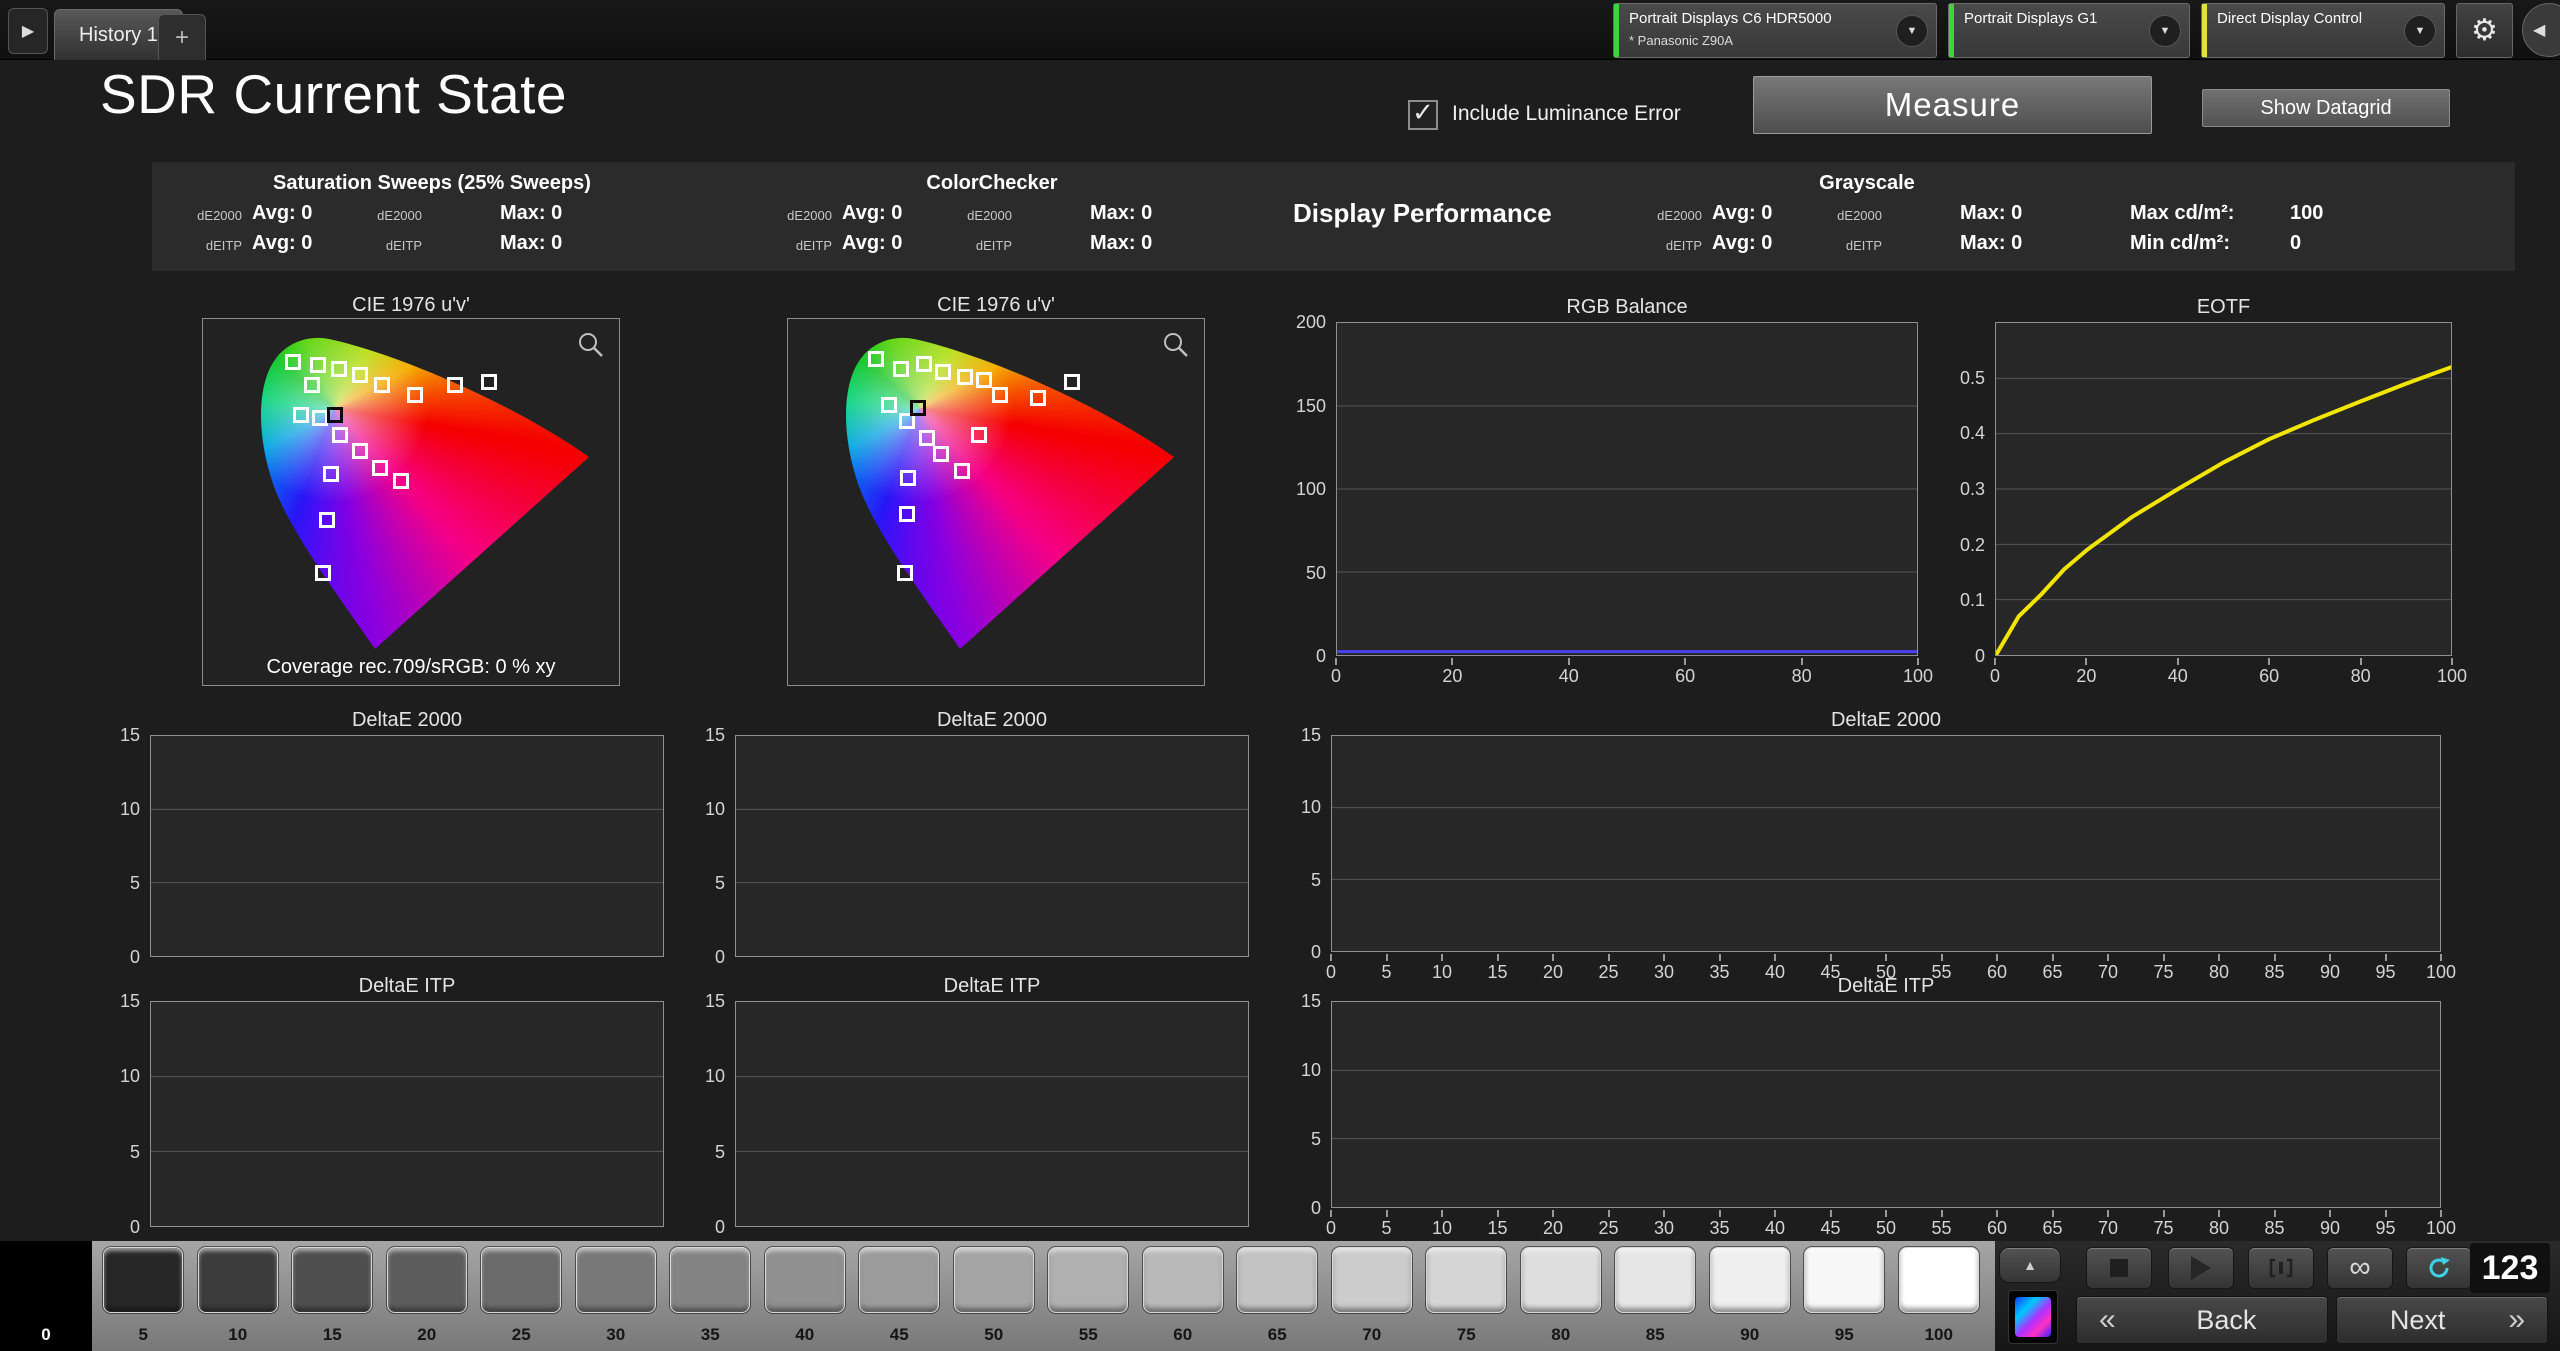  I want to click on meter-name: Portrait Displays C6 HDR5000, so click(1730, 18).